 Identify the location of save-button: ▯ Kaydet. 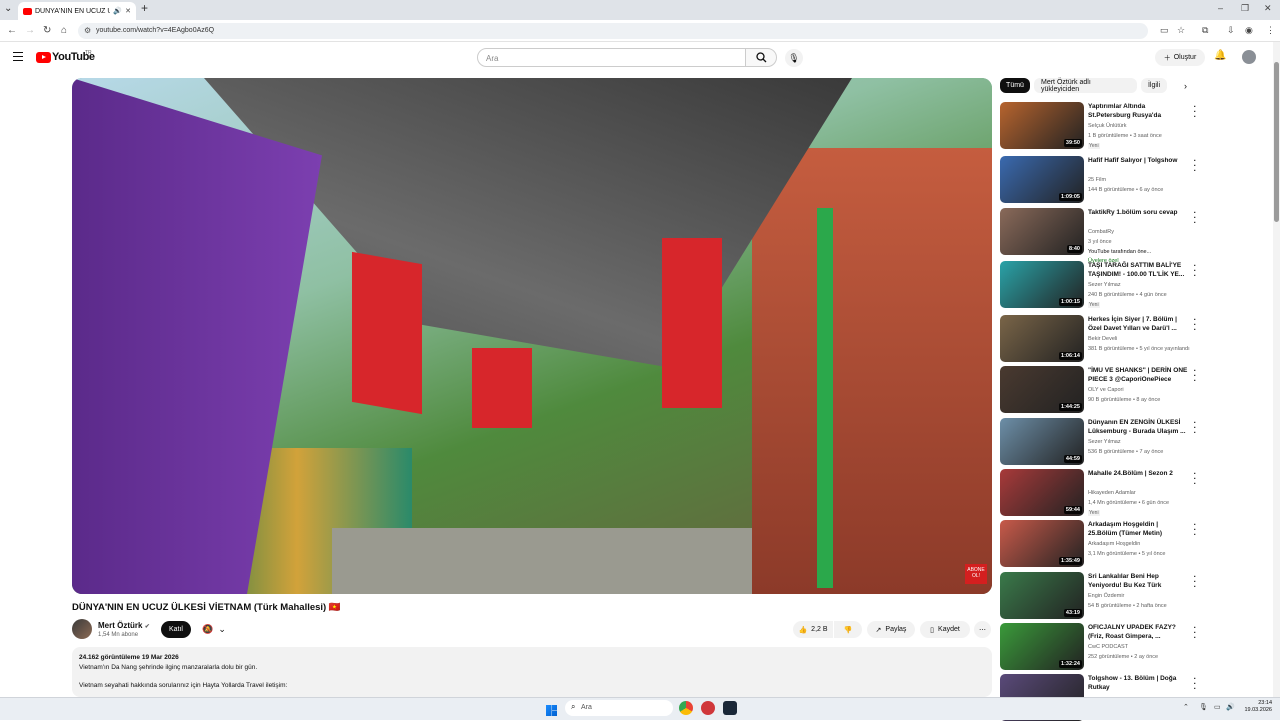
(945, 629).